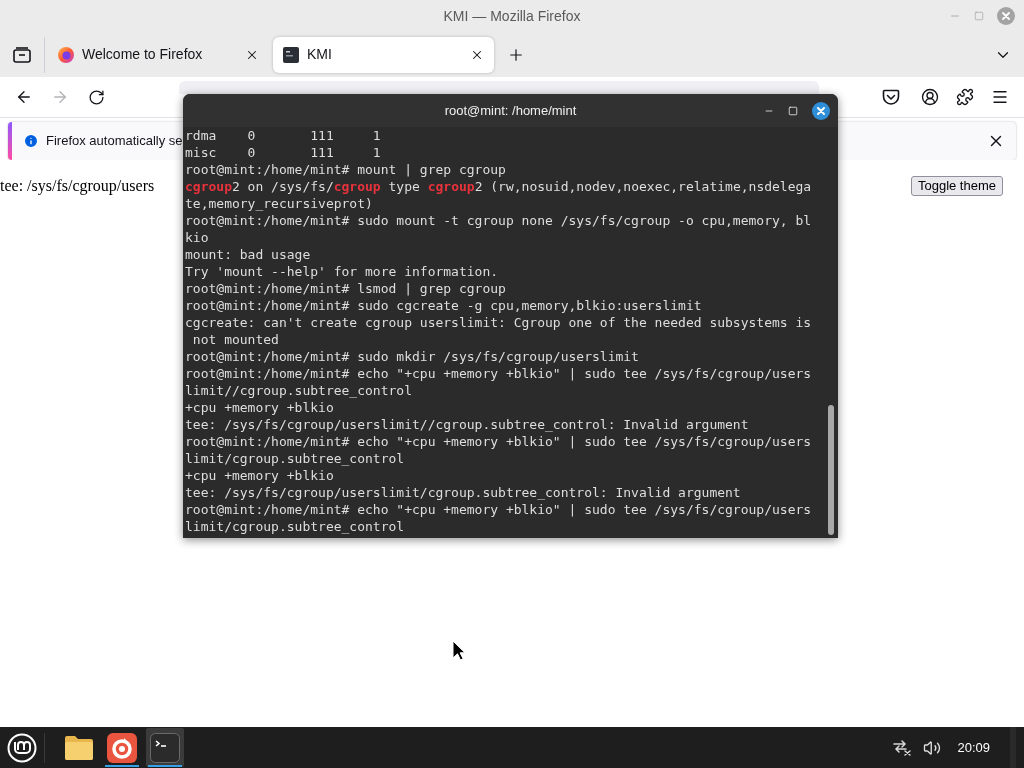 This screenshot has width=1024, height=768. What do you see at coordinates (299, 390) in the screenshot?
I see `terminal-line: limit//cgroup.subtree_control` at bounding box center [299, 390].